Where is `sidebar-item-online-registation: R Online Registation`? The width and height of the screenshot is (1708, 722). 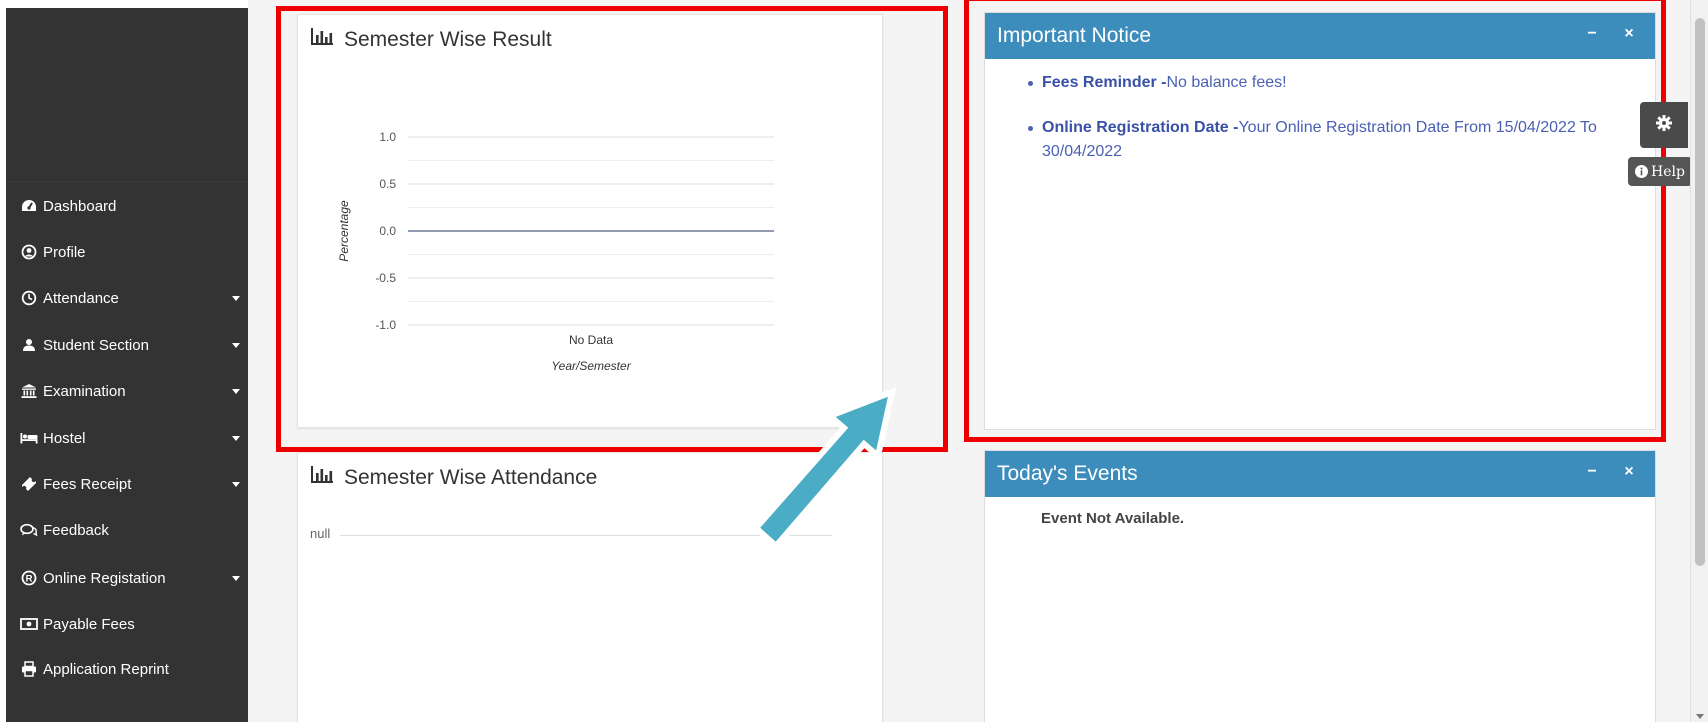 sidebar-item-online-registation: R Online Registation is located at coordinates (127, 578).